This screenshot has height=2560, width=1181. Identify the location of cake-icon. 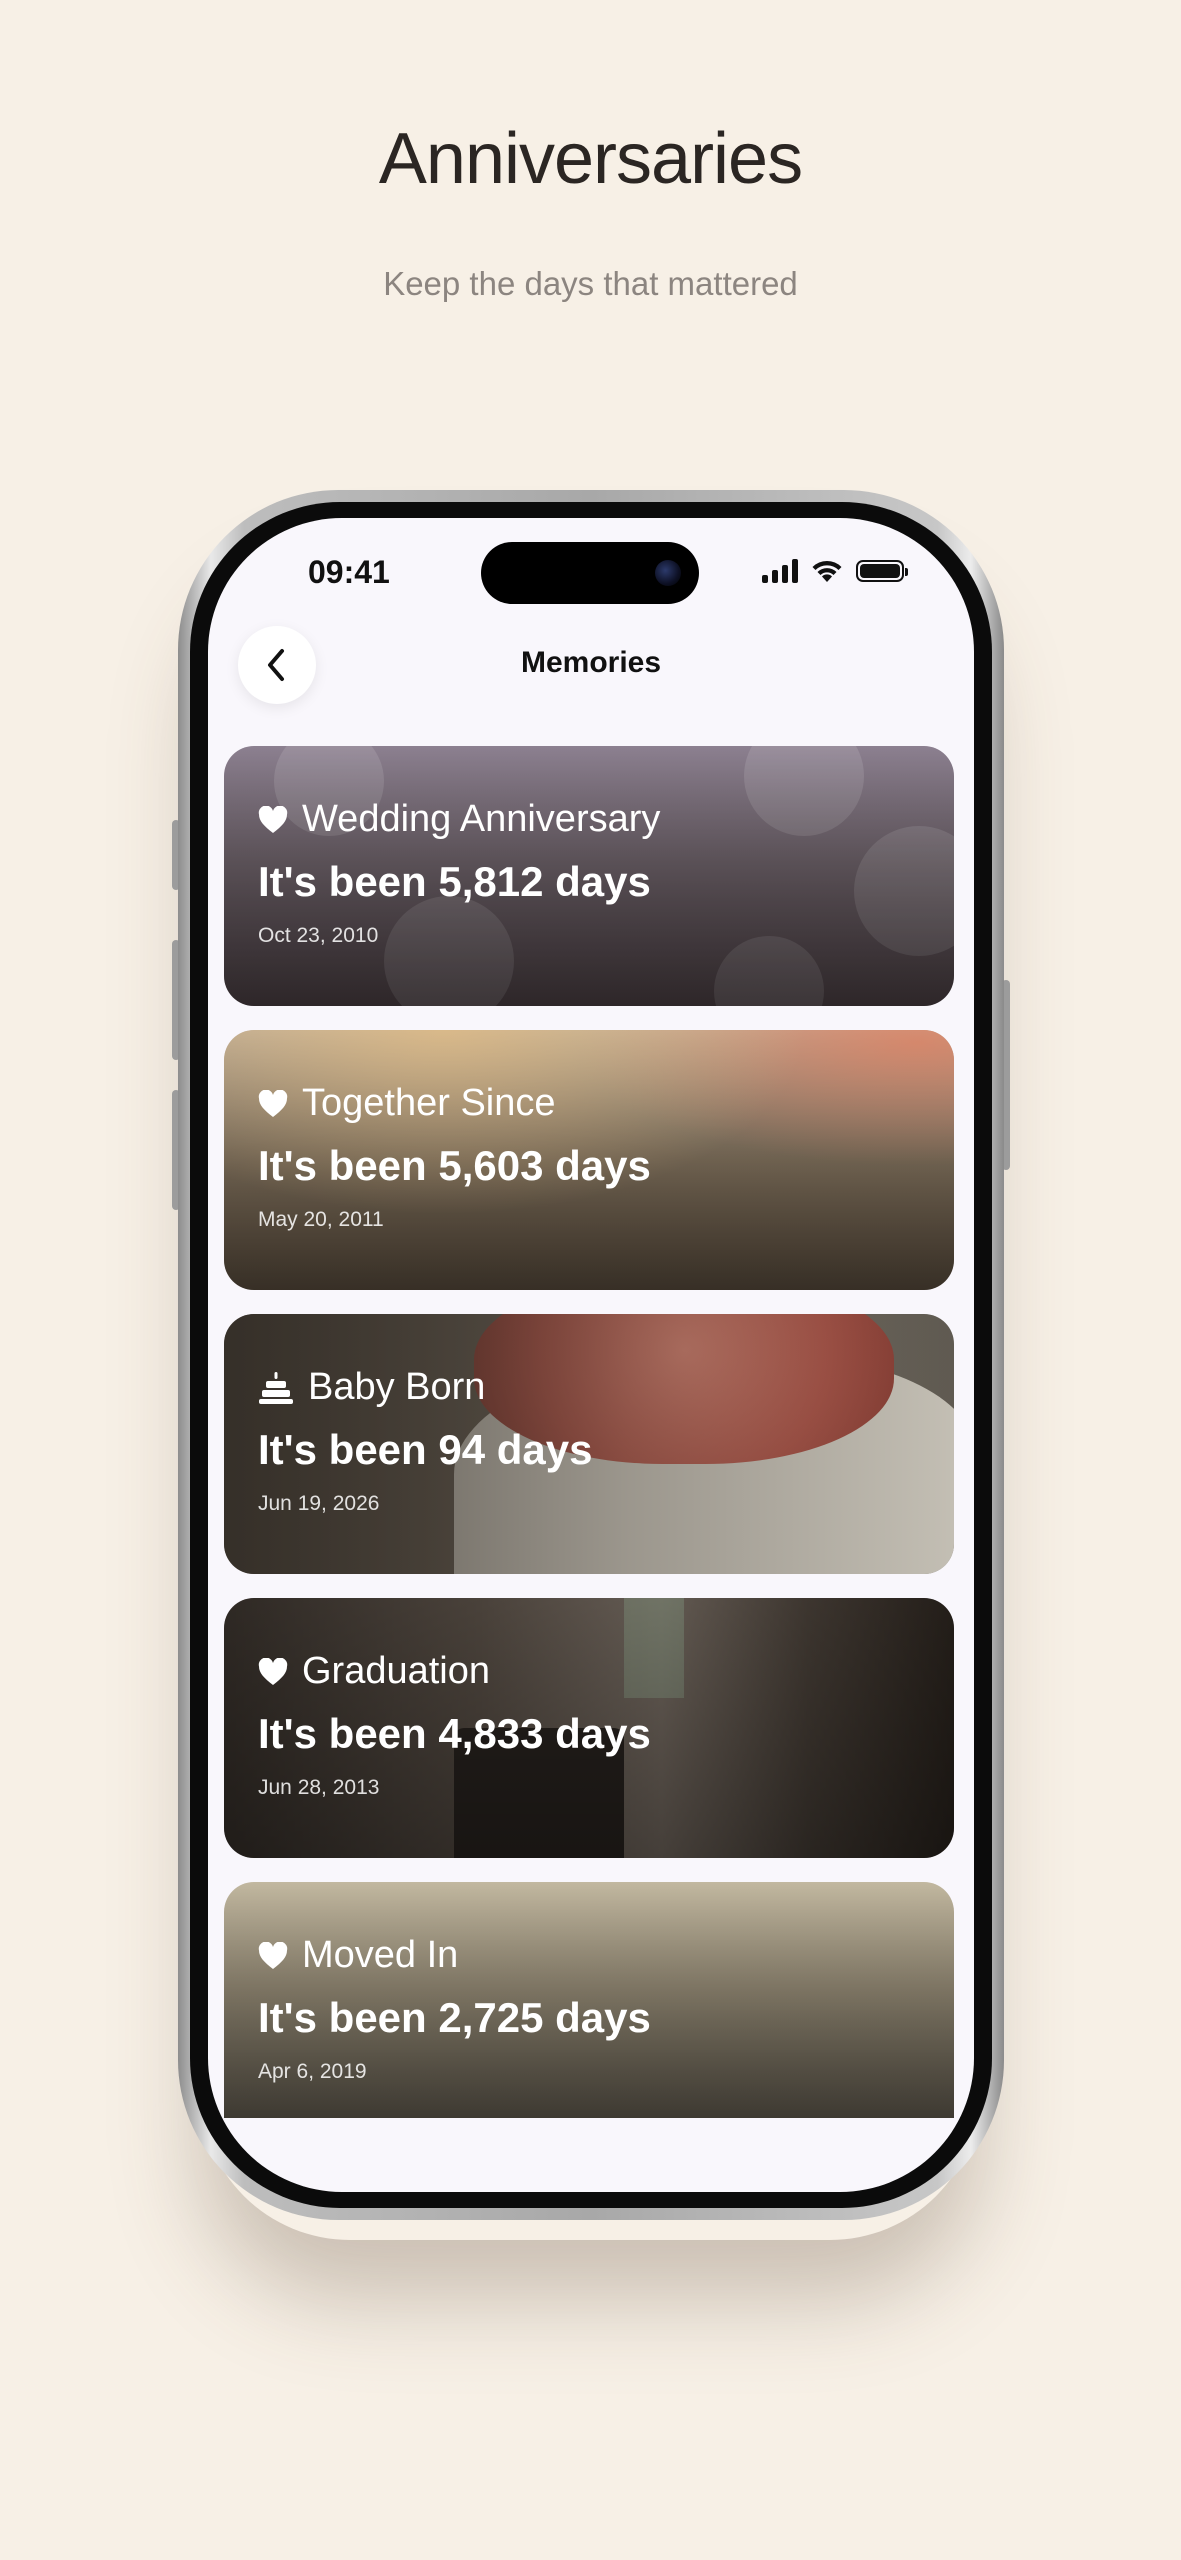
(276, 1387).